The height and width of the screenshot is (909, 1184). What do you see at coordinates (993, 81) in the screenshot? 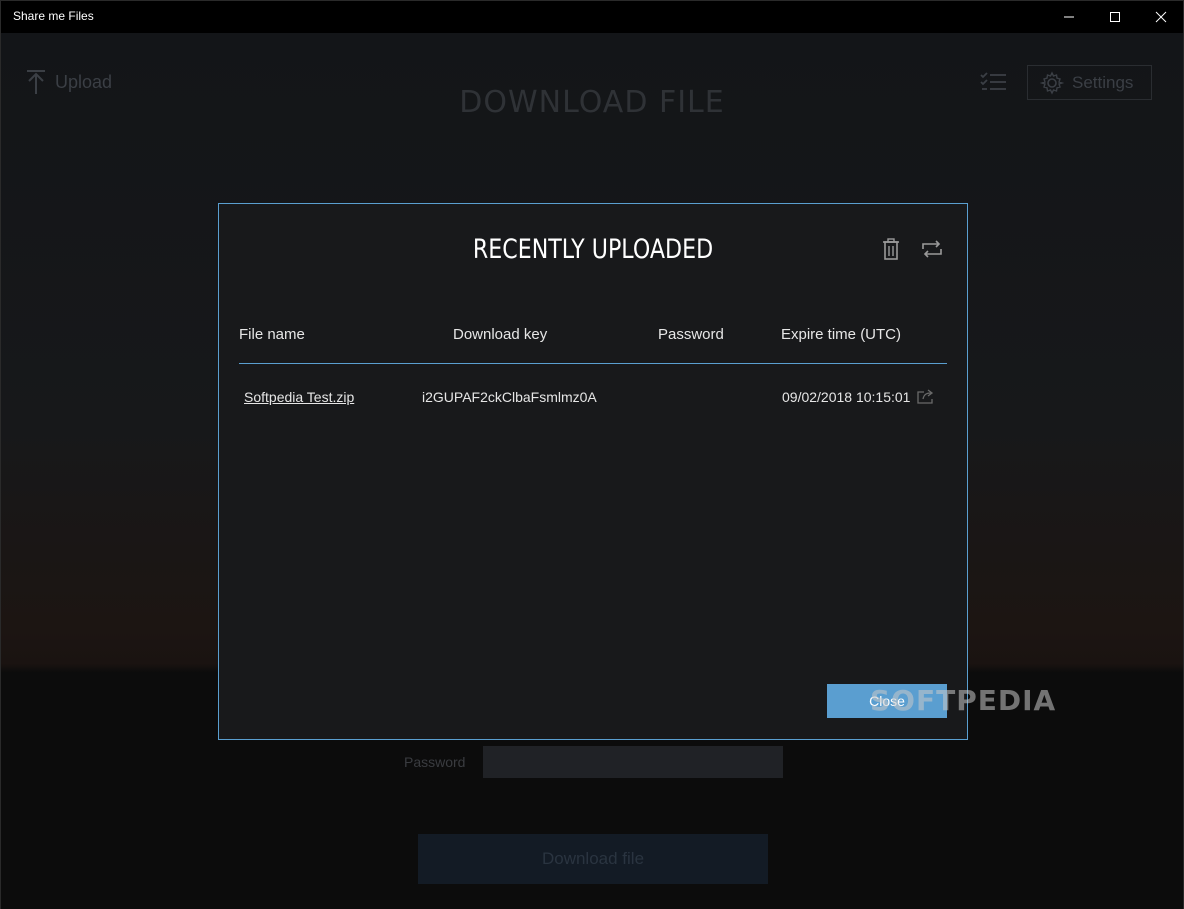
I see `checklist-icon` at bounding box center [993, 81].